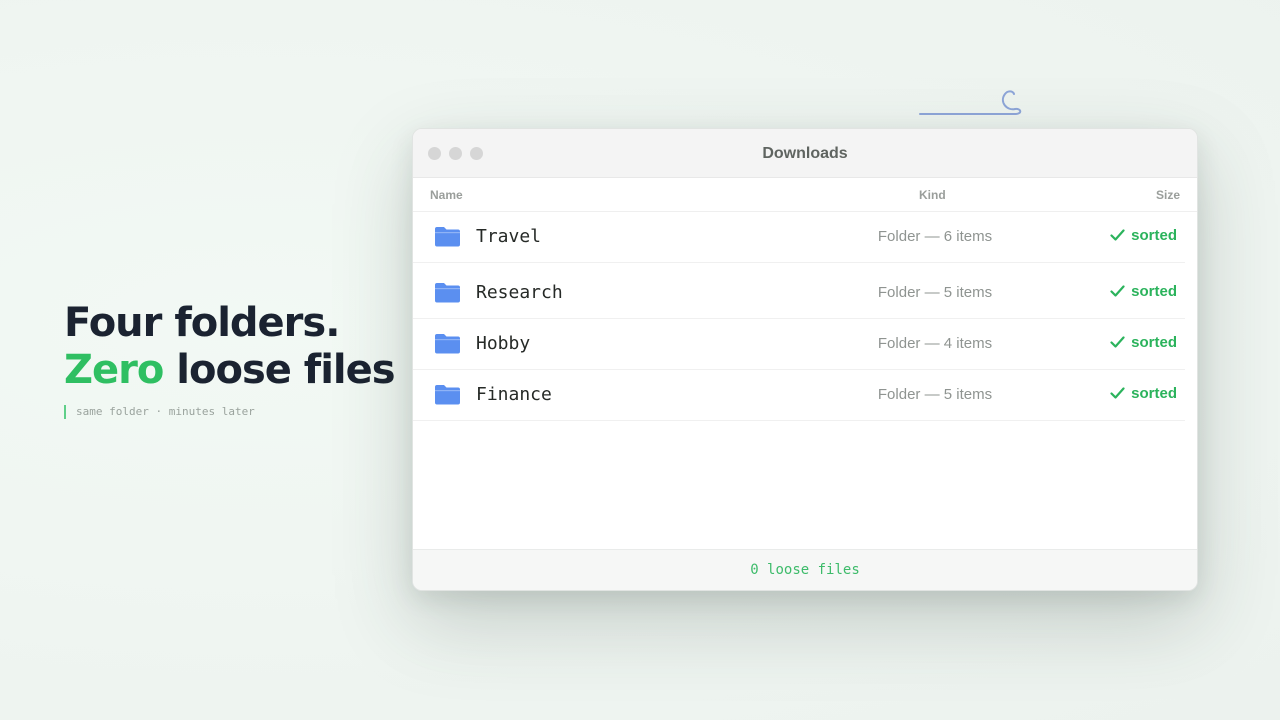  I want to click on subline: same folder · minutes later, so click(159, 412).